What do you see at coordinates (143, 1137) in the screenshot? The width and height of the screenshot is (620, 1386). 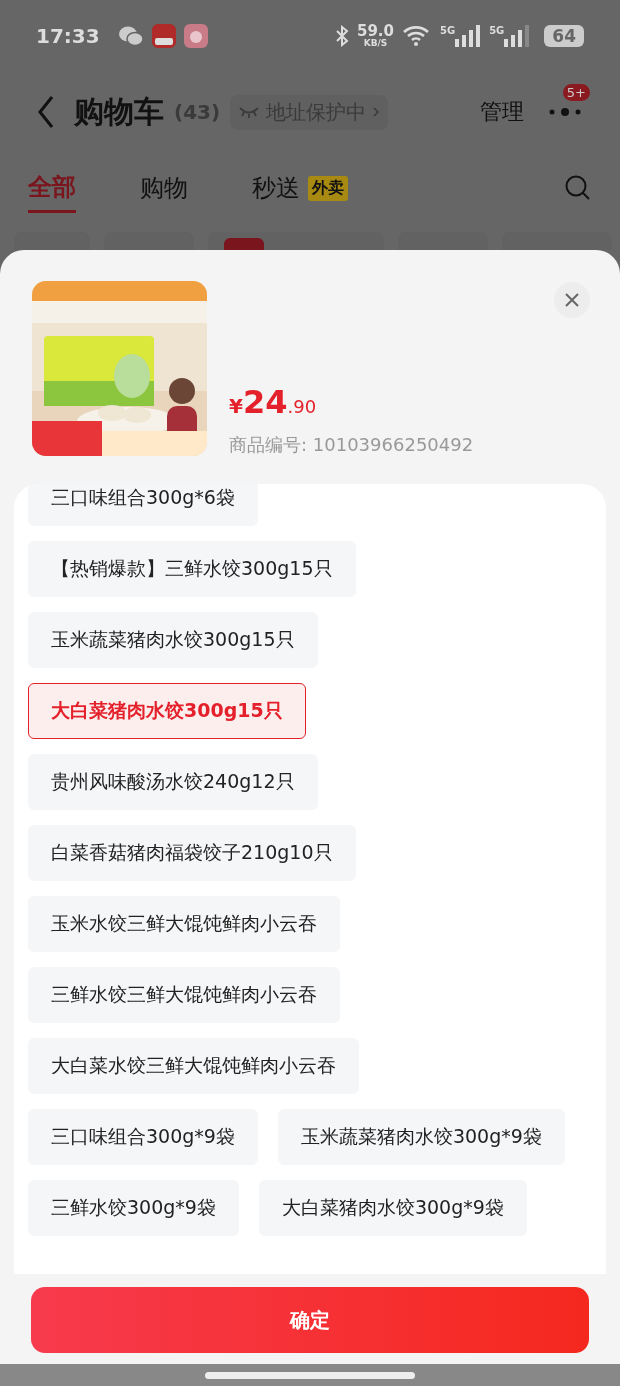 I see `option-chip: 三口味组合300g*9袋` at bounding box center [143, 1137].